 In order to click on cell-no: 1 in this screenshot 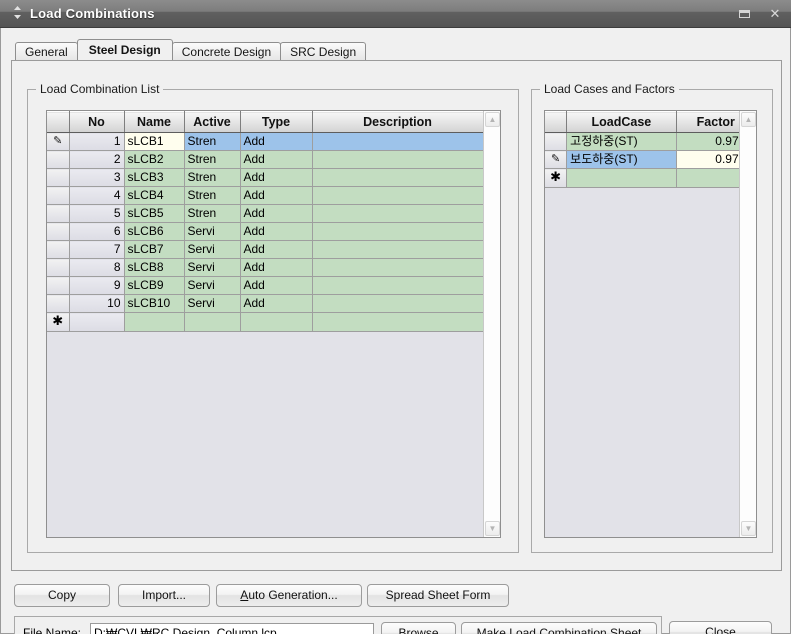, I will do `click(97, 141)`.